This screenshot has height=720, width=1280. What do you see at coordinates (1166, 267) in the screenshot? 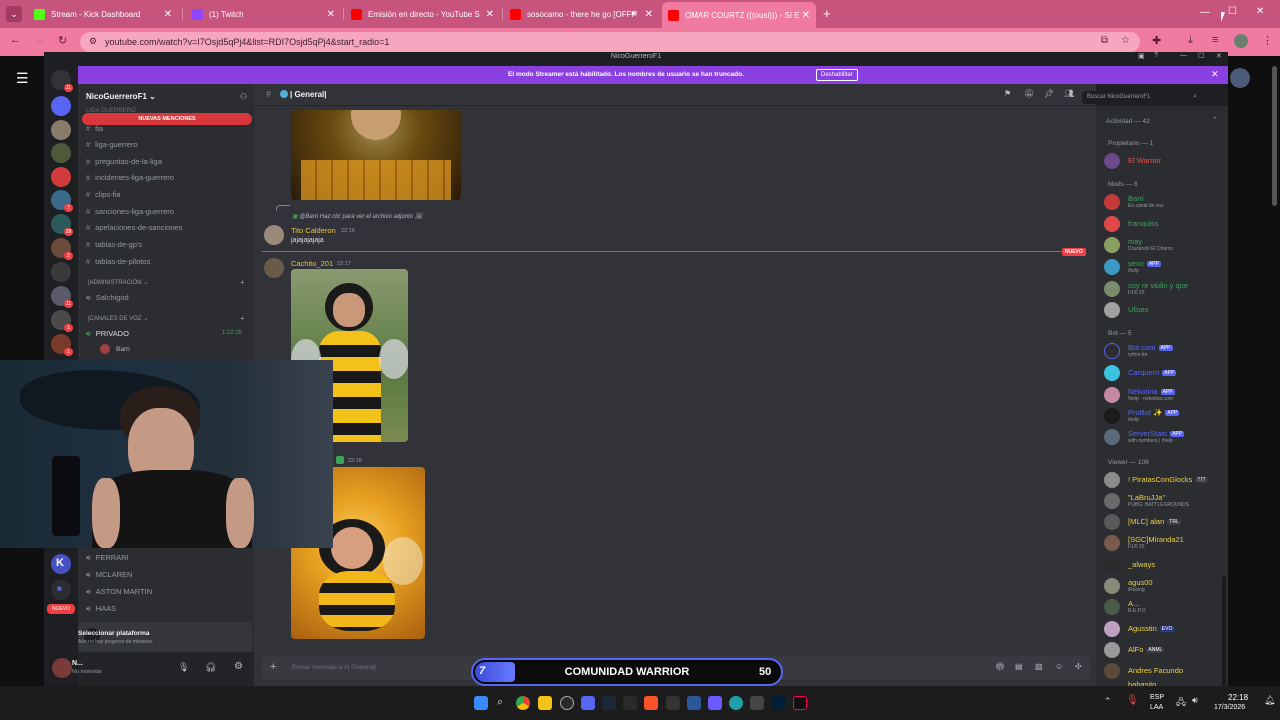
I see `member-mod: sexo APP/help` at bounding box center [1166, 267].